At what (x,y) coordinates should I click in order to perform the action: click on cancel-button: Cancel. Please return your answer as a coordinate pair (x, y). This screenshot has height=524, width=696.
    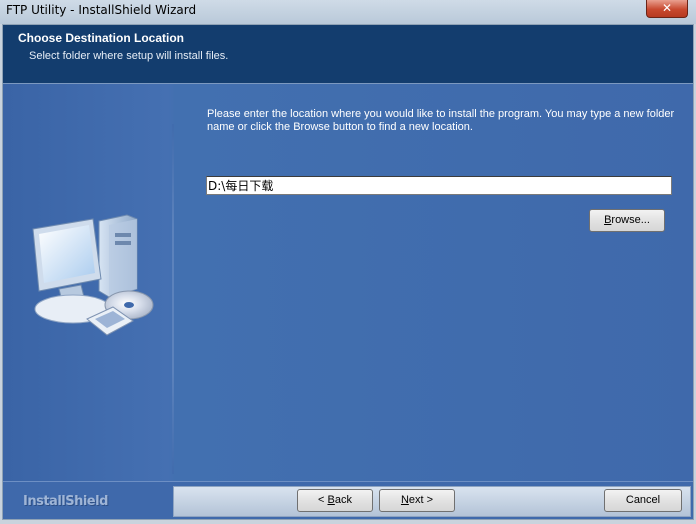
    Looking at the image, I should click on (643, 500).